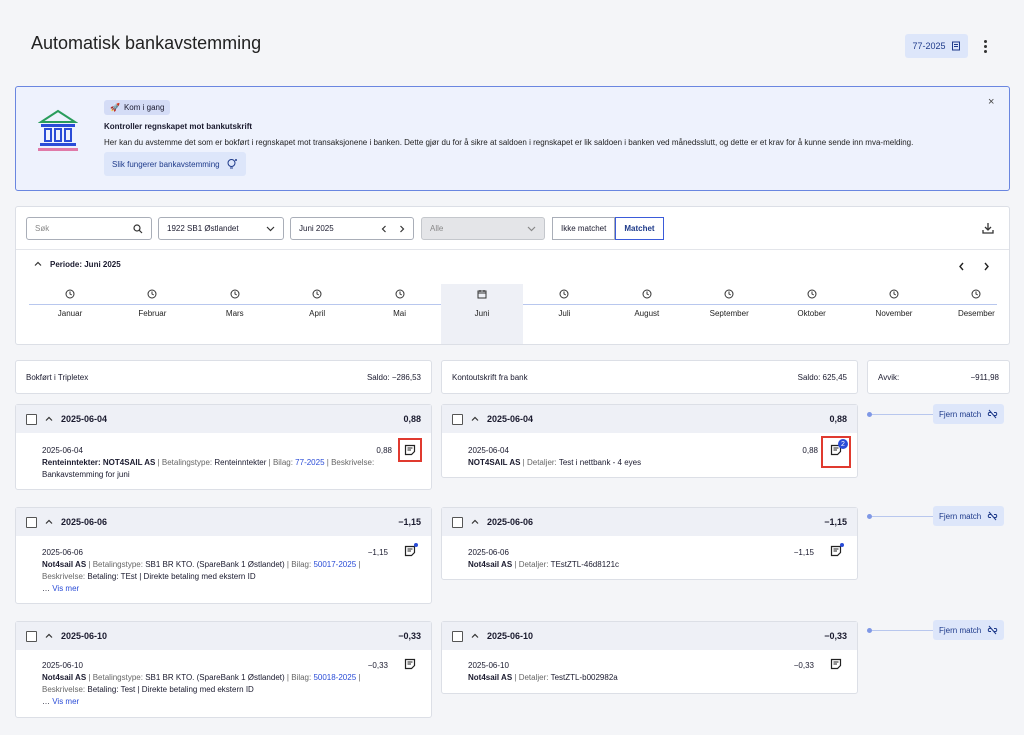  What do you see at coordinates (353, 462) in the screenshot?
I see `description-label: Beskrivelse:` at bounding box center [353, 462].